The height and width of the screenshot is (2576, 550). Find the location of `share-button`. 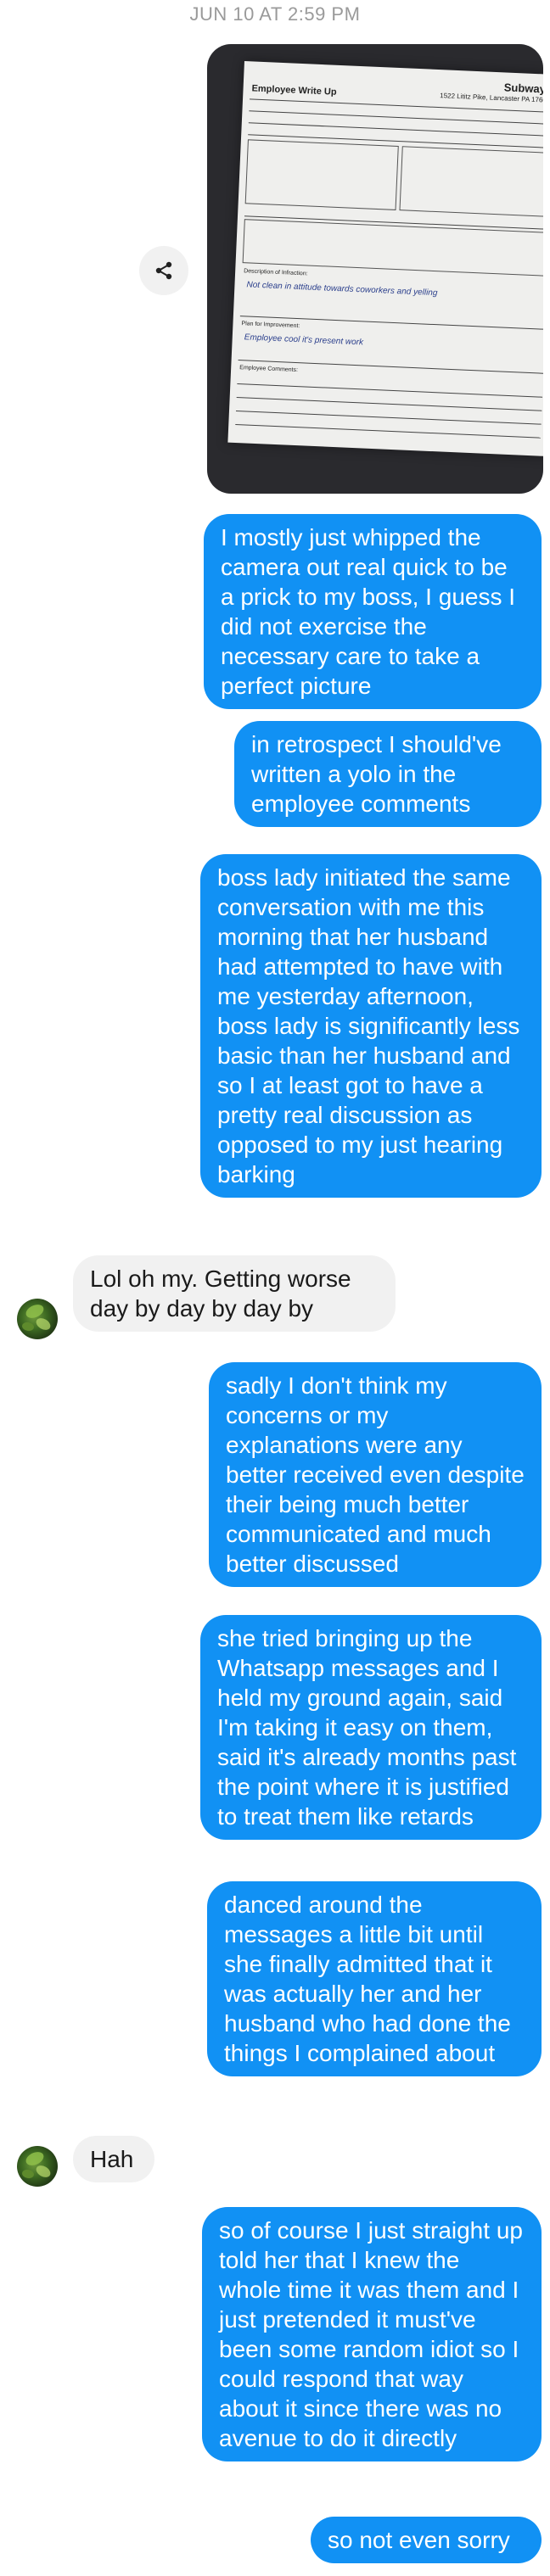

share-button is located at coordinates (163, 270).